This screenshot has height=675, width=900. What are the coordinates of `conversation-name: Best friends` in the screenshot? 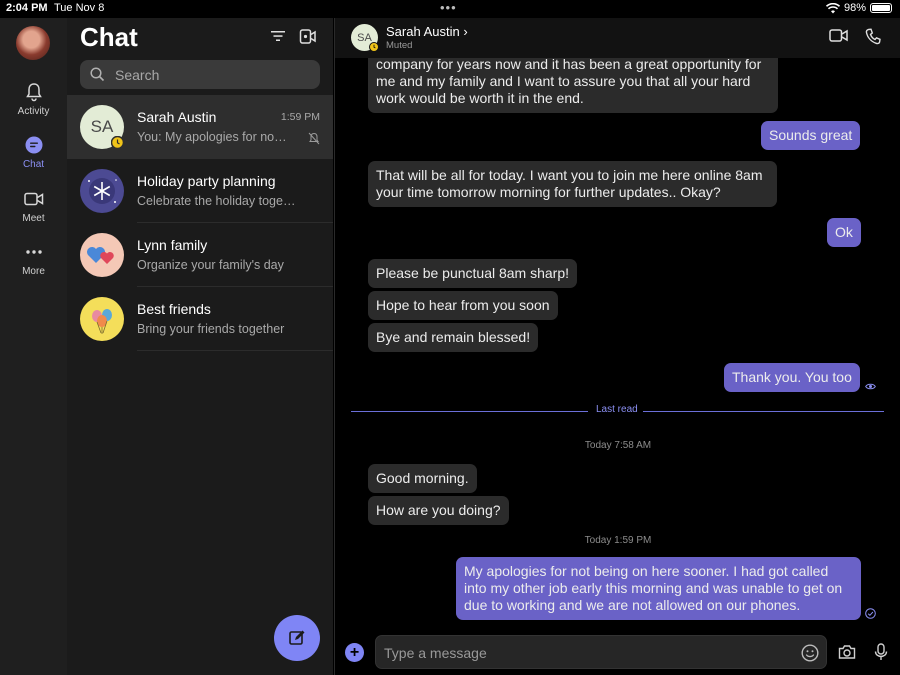 It's located at (174, 309).